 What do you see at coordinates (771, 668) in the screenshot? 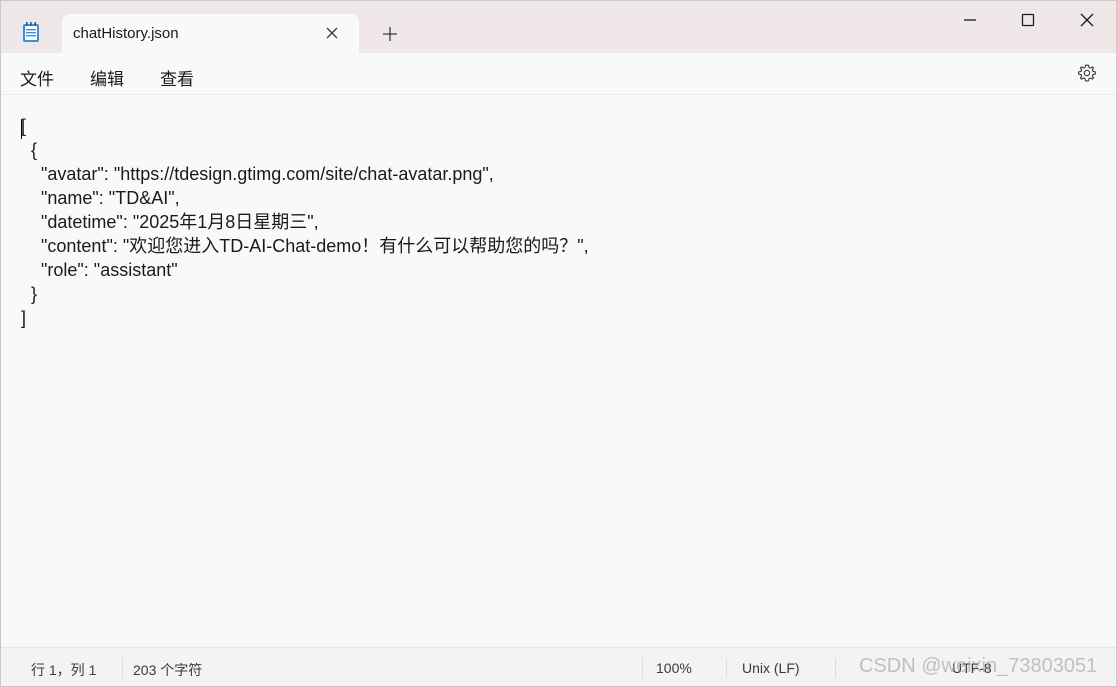
I see `line-ending: Unix (LF)` at bounding box center [771, 668].